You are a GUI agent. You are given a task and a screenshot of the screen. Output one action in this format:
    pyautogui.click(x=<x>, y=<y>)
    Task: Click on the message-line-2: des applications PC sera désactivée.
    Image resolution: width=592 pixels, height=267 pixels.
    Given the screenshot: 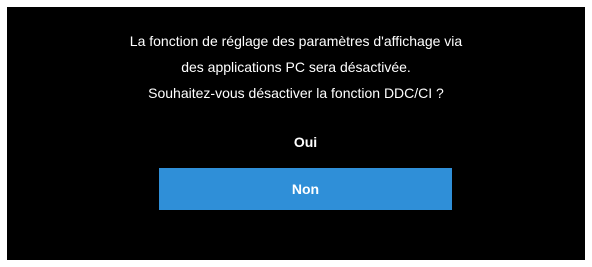 What is the action you would take?
    pyautogui.click(x=296, y=67)
    